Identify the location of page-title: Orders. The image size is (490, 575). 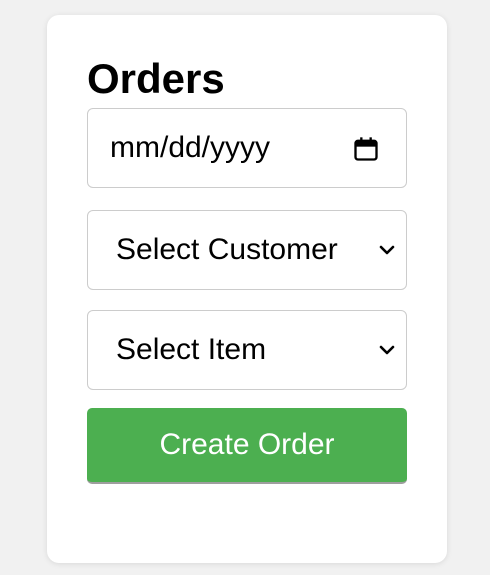
(156, 78).